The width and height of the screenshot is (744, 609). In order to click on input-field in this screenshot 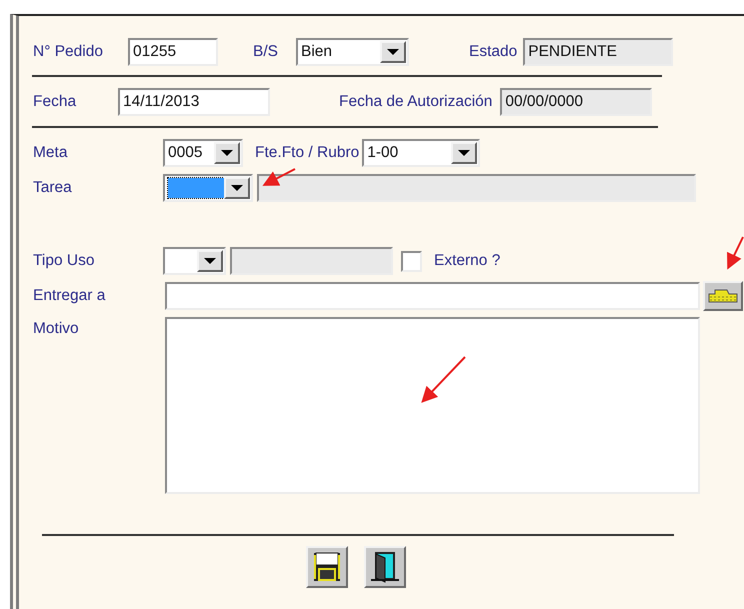, I will do `click(432, 296)`.